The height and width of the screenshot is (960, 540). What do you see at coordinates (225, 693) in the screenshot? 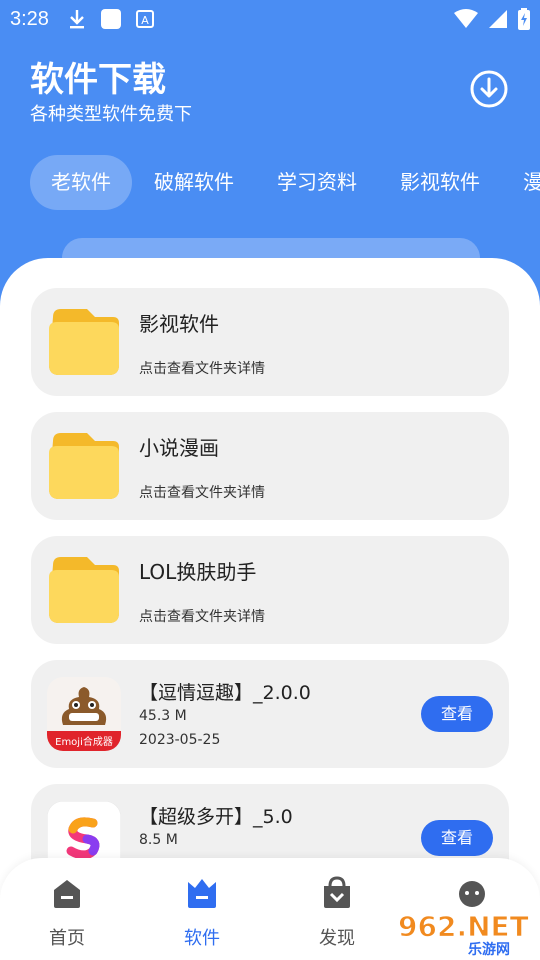
I see `app-title: 【逗情逗趣】_2.0.0` at bounding box center [225, 693].